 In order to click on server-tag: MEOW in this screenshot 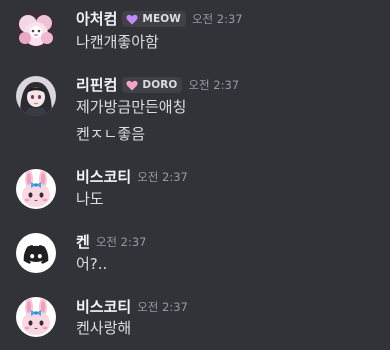, I will do `click(154, 19)`.